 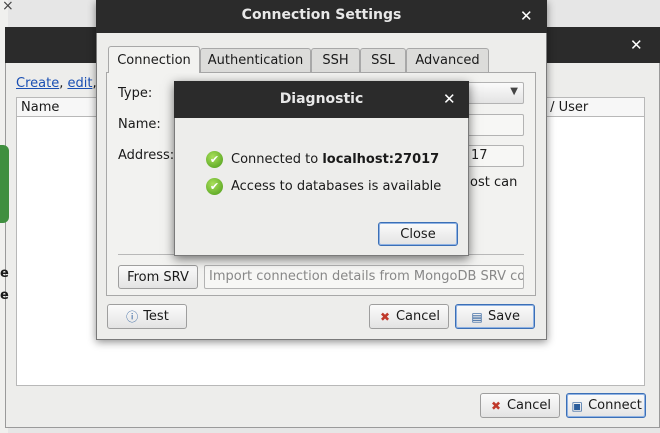 I want to click on decorative-graphic, so click(x=4, y=184).